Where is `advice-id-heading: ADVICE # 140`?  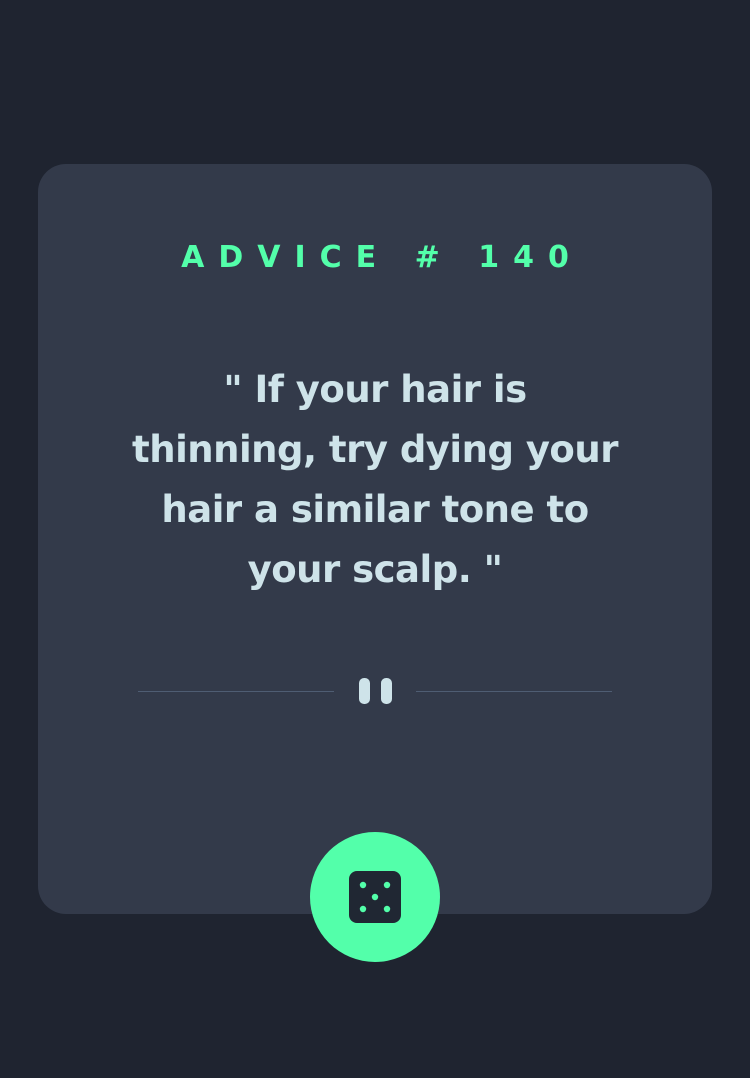
advice-id-heading: ADVICE # 140 is located at coordinates (382, 257).